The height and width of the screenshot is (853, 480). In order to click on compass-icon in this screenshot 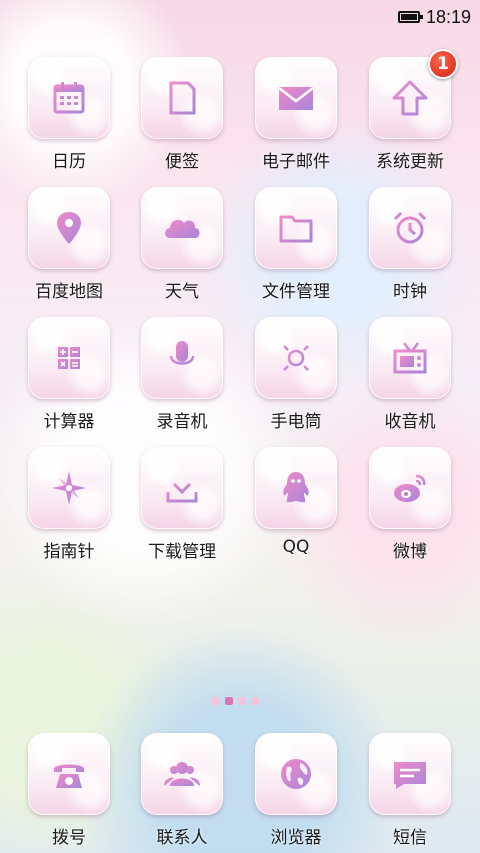, I will do `click(69, 488)`.